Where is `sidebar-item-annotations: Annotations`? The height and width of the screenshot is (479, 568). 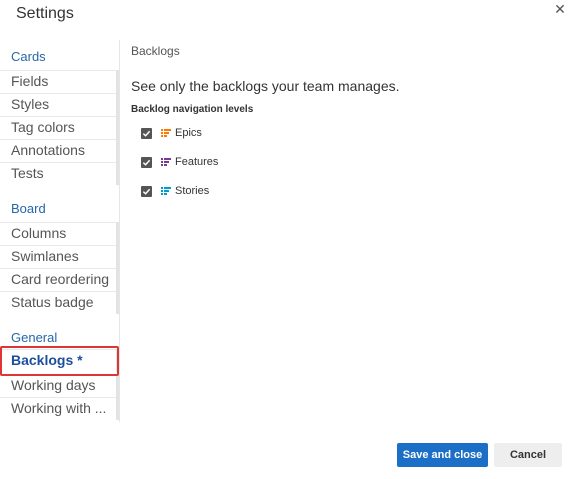 sidebar-item-annotations: Annotations is located at coordinates (59, 150).